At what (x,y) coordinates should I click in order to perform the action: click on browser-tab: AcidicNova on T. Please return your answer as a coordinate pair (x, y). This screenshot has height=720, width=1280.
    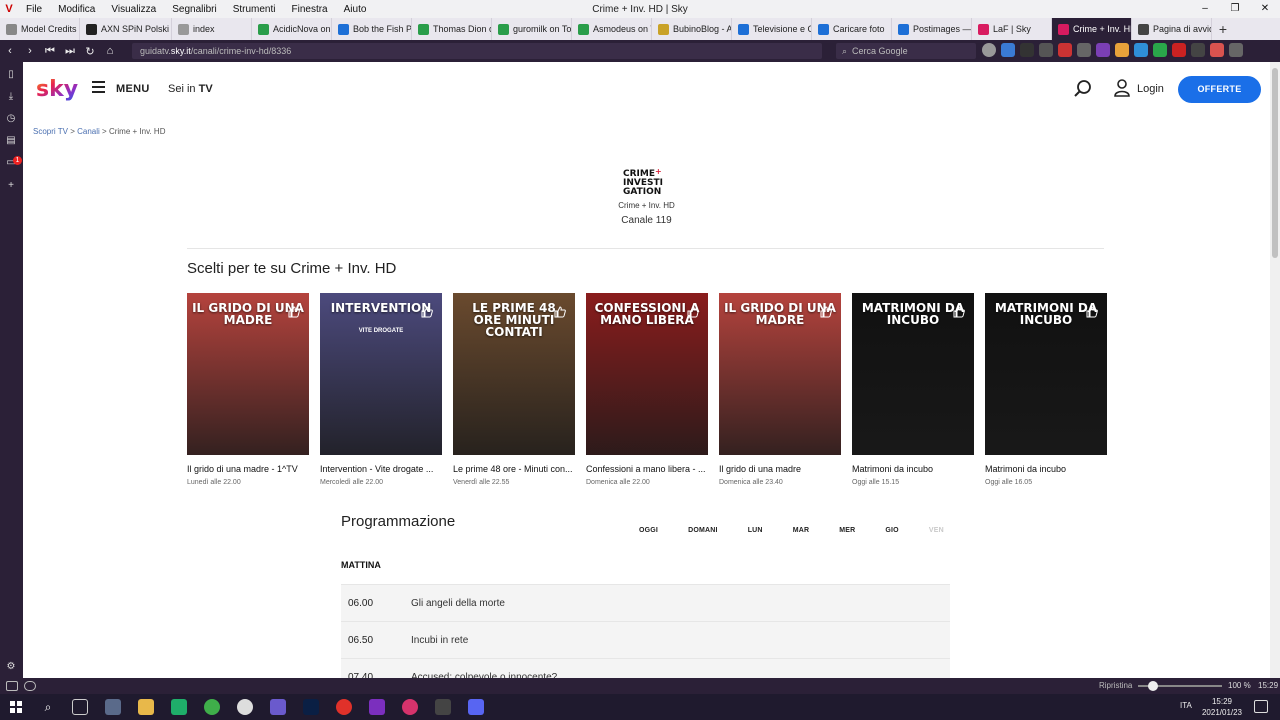
    Looking at the image, I should click on (292, 29).